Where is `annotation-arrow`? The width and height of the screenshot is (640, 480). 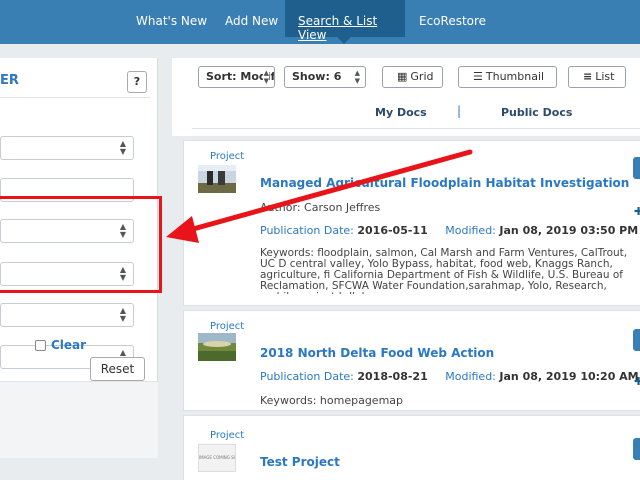
annotation-arrow is located at coordinates (319, 196).